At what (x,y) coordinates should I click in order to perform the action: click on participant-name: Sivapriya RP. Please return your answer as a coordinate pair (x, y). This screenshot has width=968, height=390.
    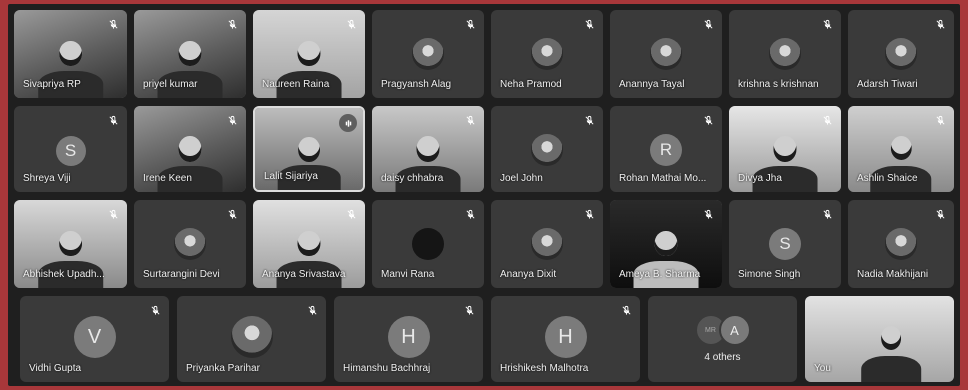
    Looking at the image, I should click on (52, 84).